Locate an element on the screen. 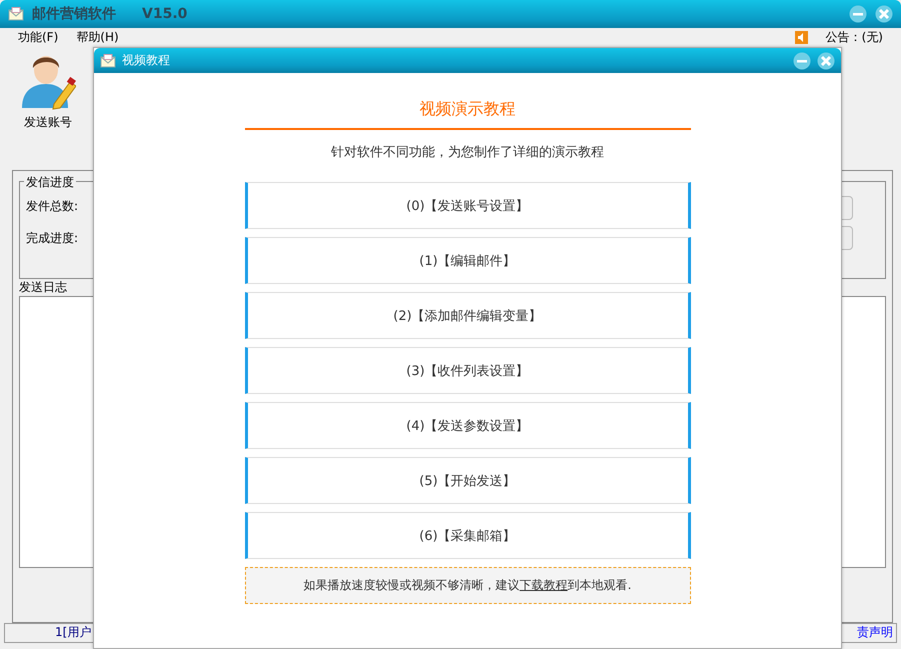  tutorial-item: (0)【发送账号设置】 is located at coordinates (467, 205).